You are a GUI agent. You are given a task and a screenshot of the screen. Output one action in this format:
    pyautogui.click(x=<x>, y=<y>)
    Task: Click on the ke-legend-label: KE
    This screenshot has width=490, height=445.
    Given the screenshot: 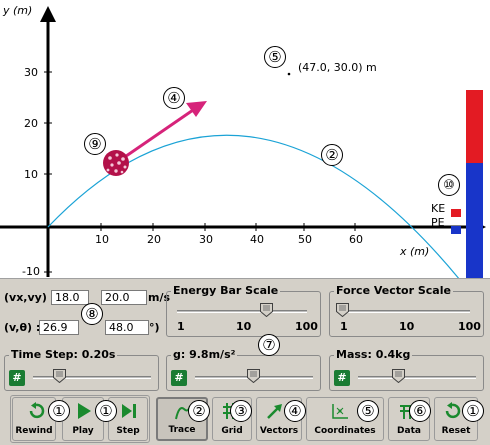 What is the action you would take?
    pyautogui.click(x=438, y=208)
    